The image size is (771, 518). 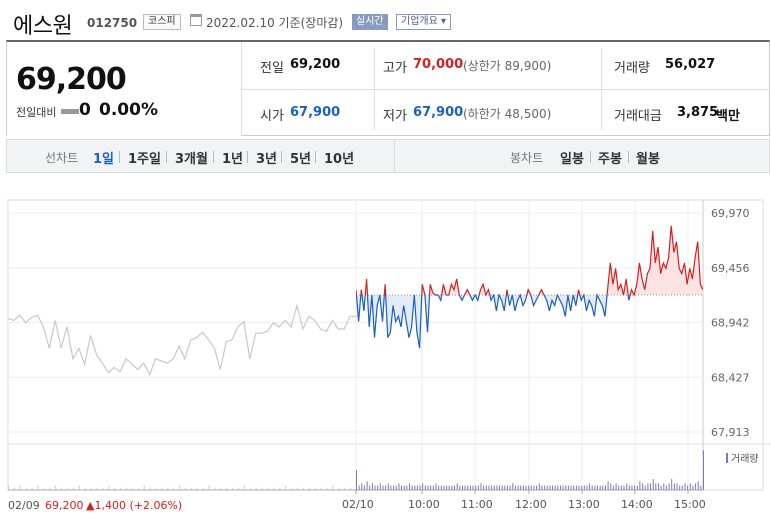 What do you see at coordinates (477, 504) in the screenshot?
I see `x-tick-label: 11:00` at bounding box center [477, 504].